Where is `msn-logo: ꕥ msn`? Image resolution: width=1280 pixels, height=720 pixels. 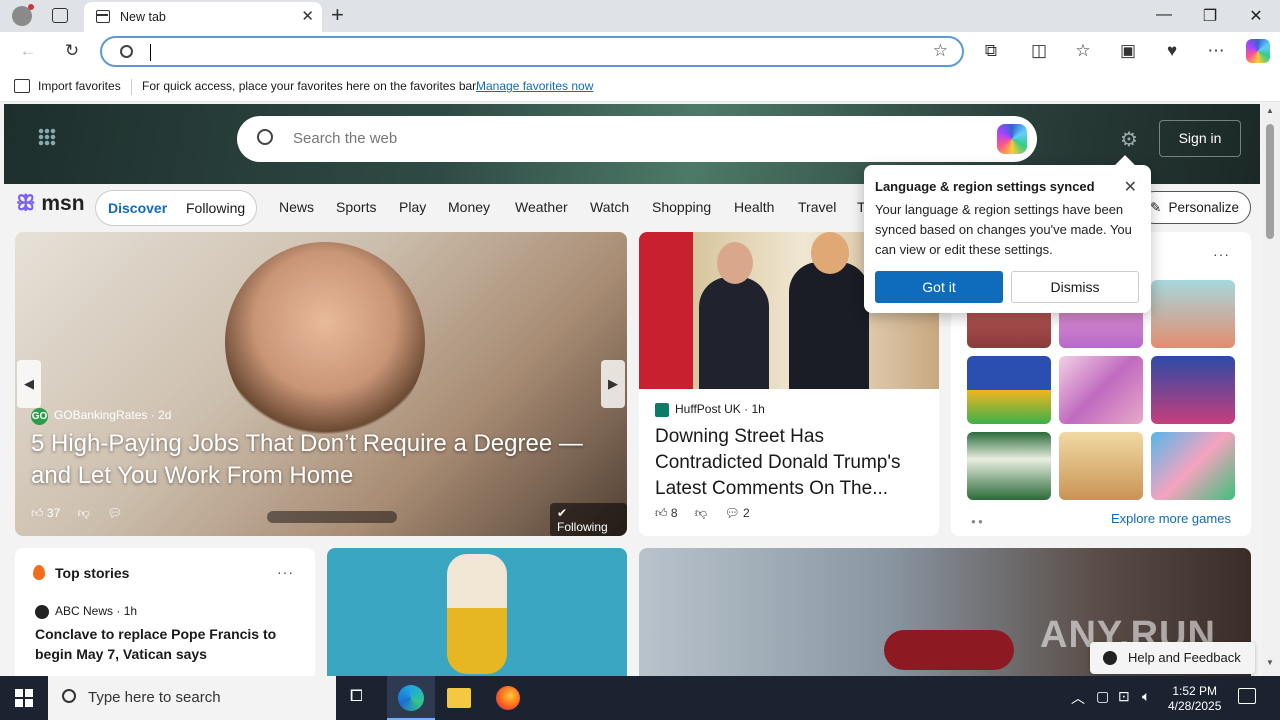 msn-logo: ꕥ msn is located at coordinates (50, 204).